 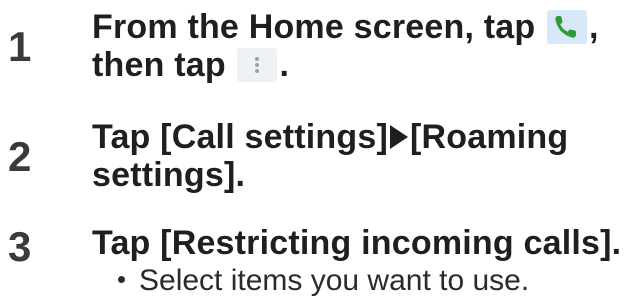 I want to click on bullet-note: Select items you want to use., so click(x=323, y=281).